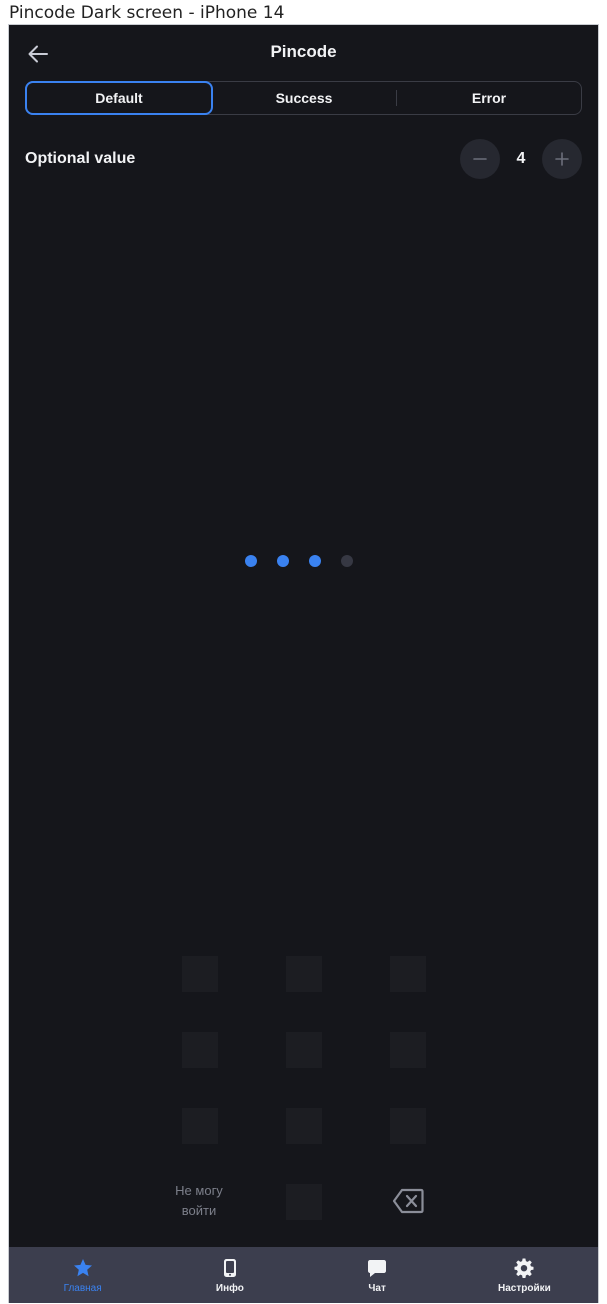  I want to click on tab-home-label: Главная, so click(82, 1288).